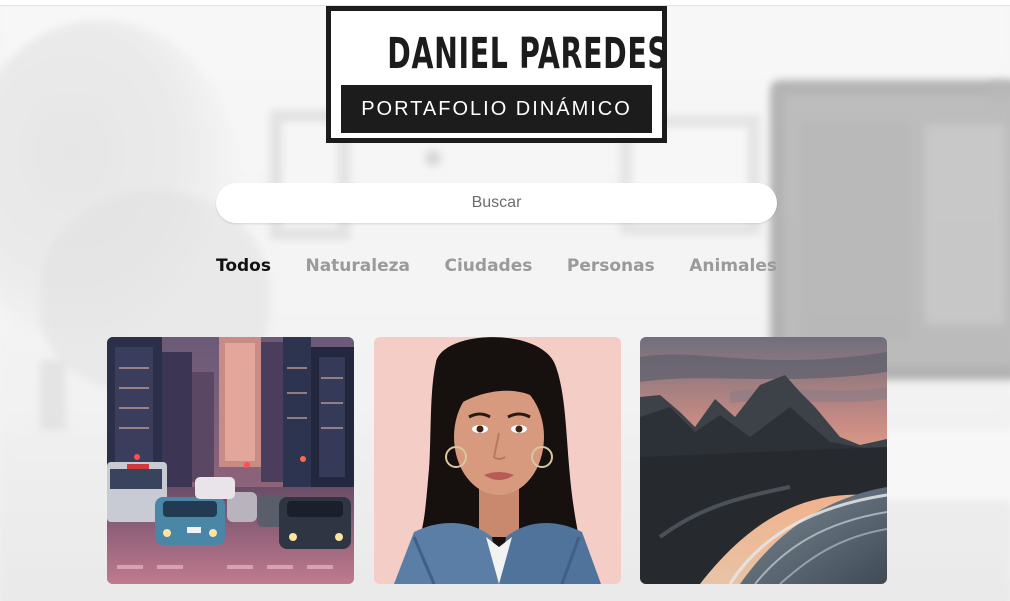  What do you see at coordinates (611, 266) in the screenshot?
I see `filter-tab-personas: Personas` at bounding box center [611, 266].